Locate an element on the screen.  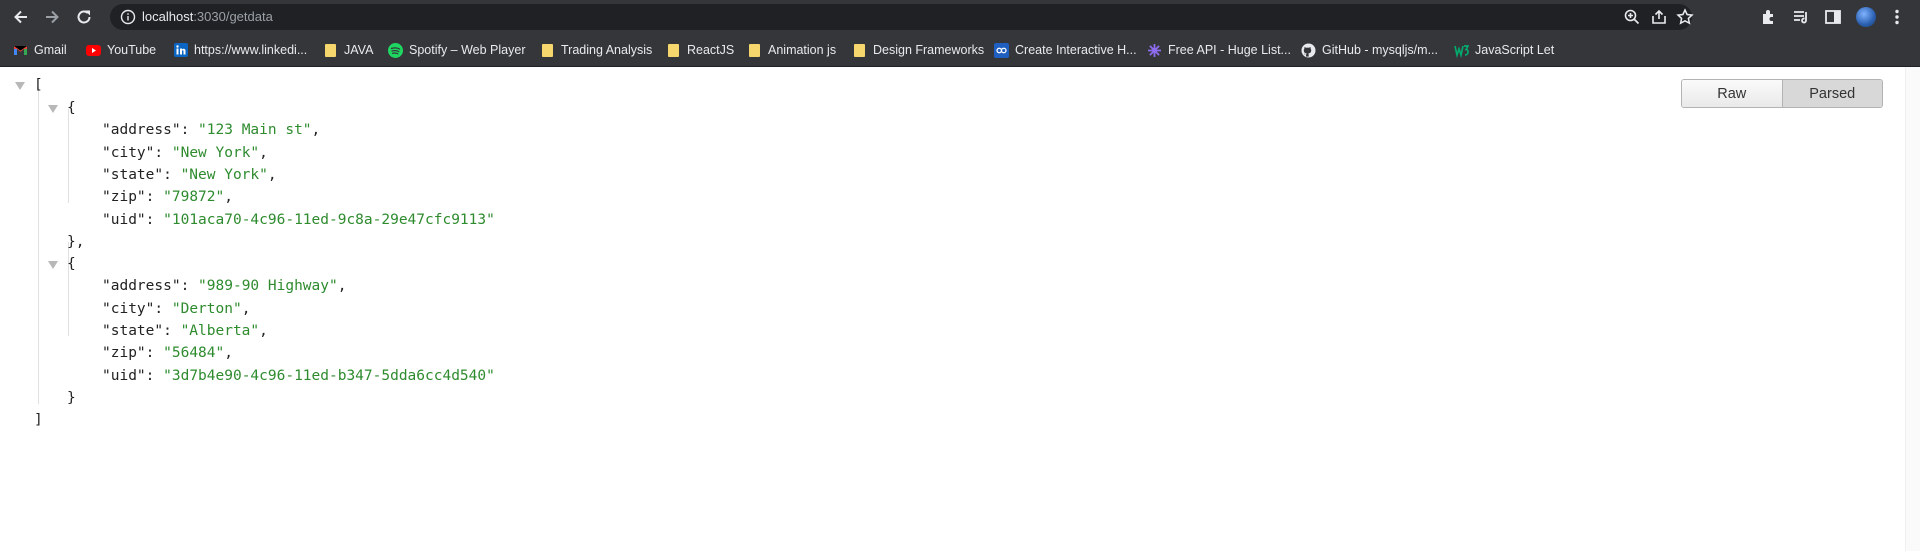
zoom-icon is located at coordinates (1632, 17).